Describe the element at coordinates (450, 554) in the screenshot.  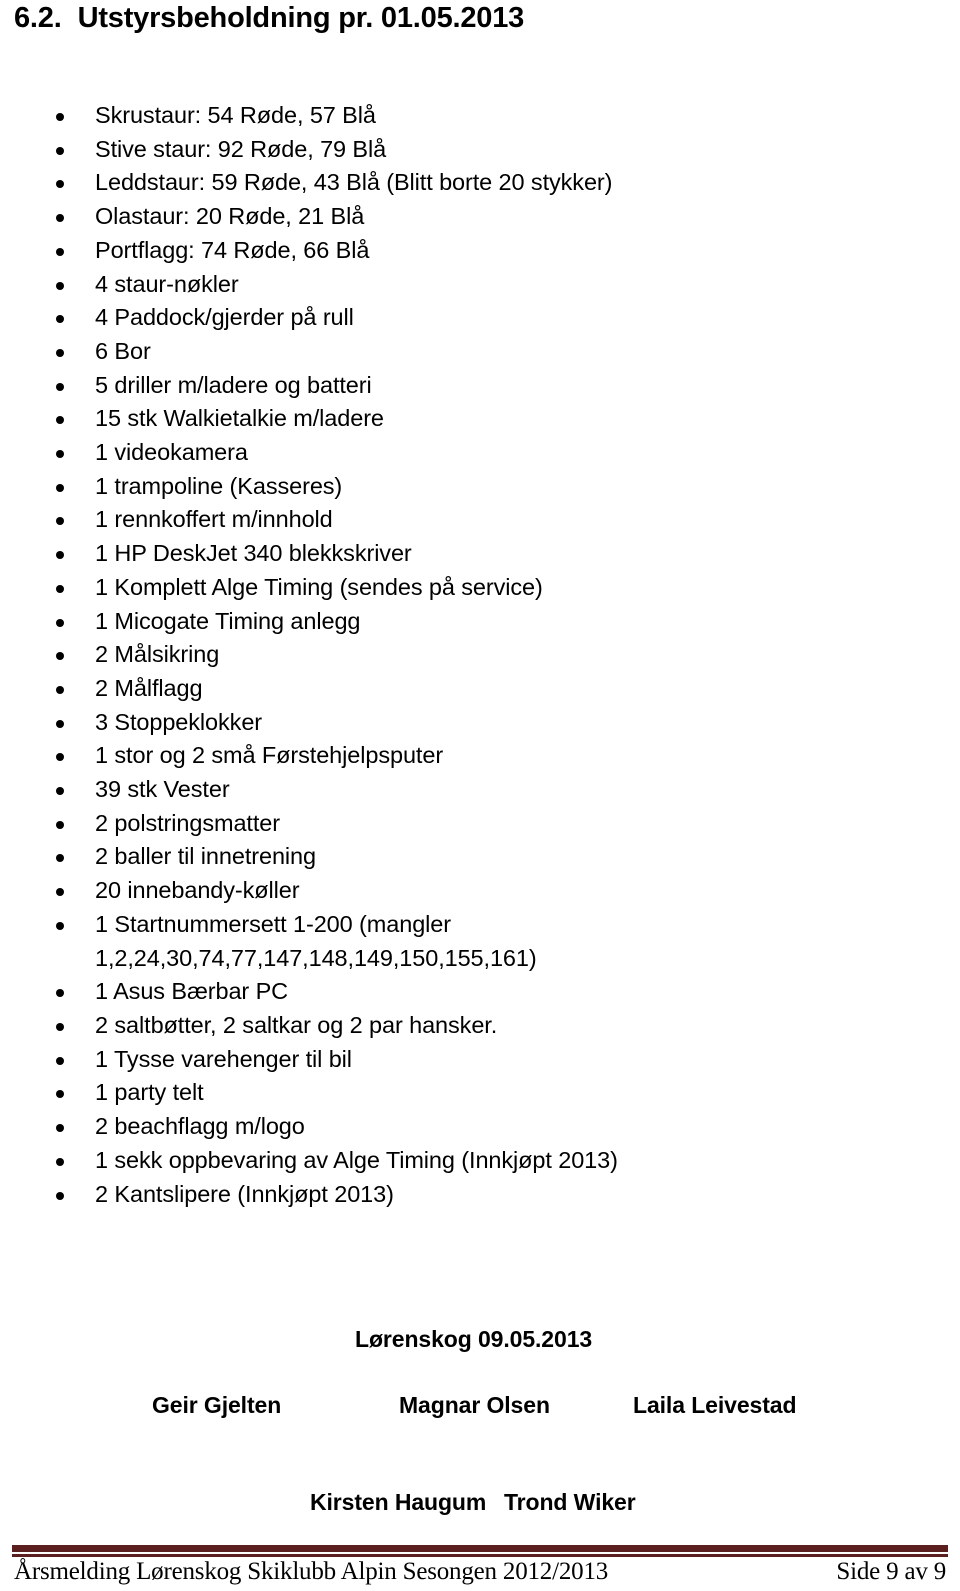
I see `list-item: 1 HP DeskJet 340 blekkskriver` at that location.